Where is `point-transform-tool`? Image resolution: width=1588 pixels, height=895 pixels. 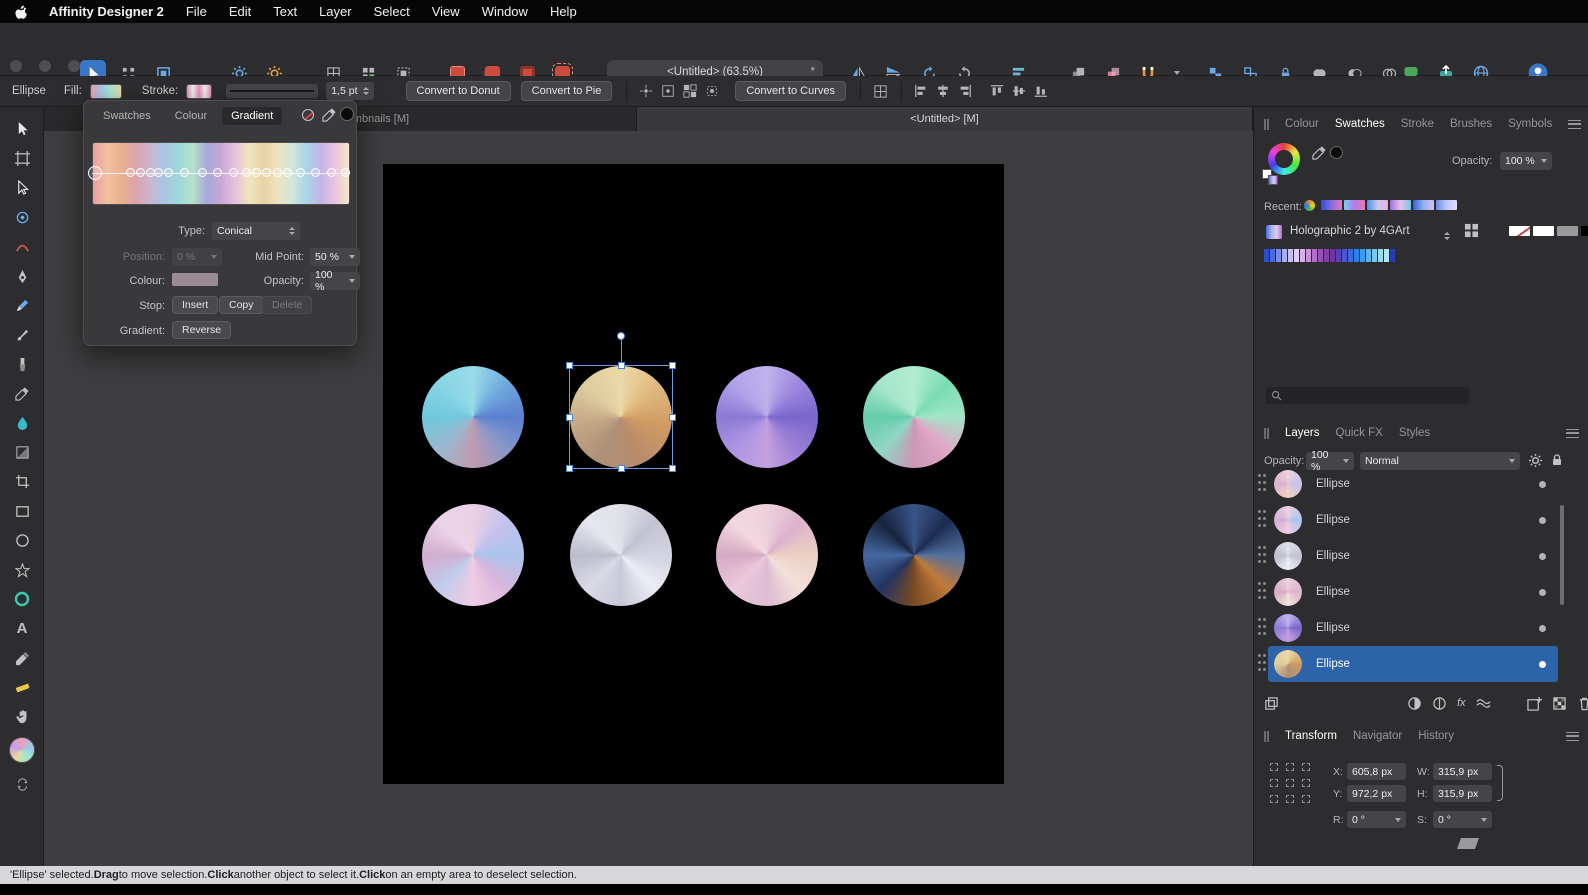 point-transform-tool is located at coordinates (22, 217).